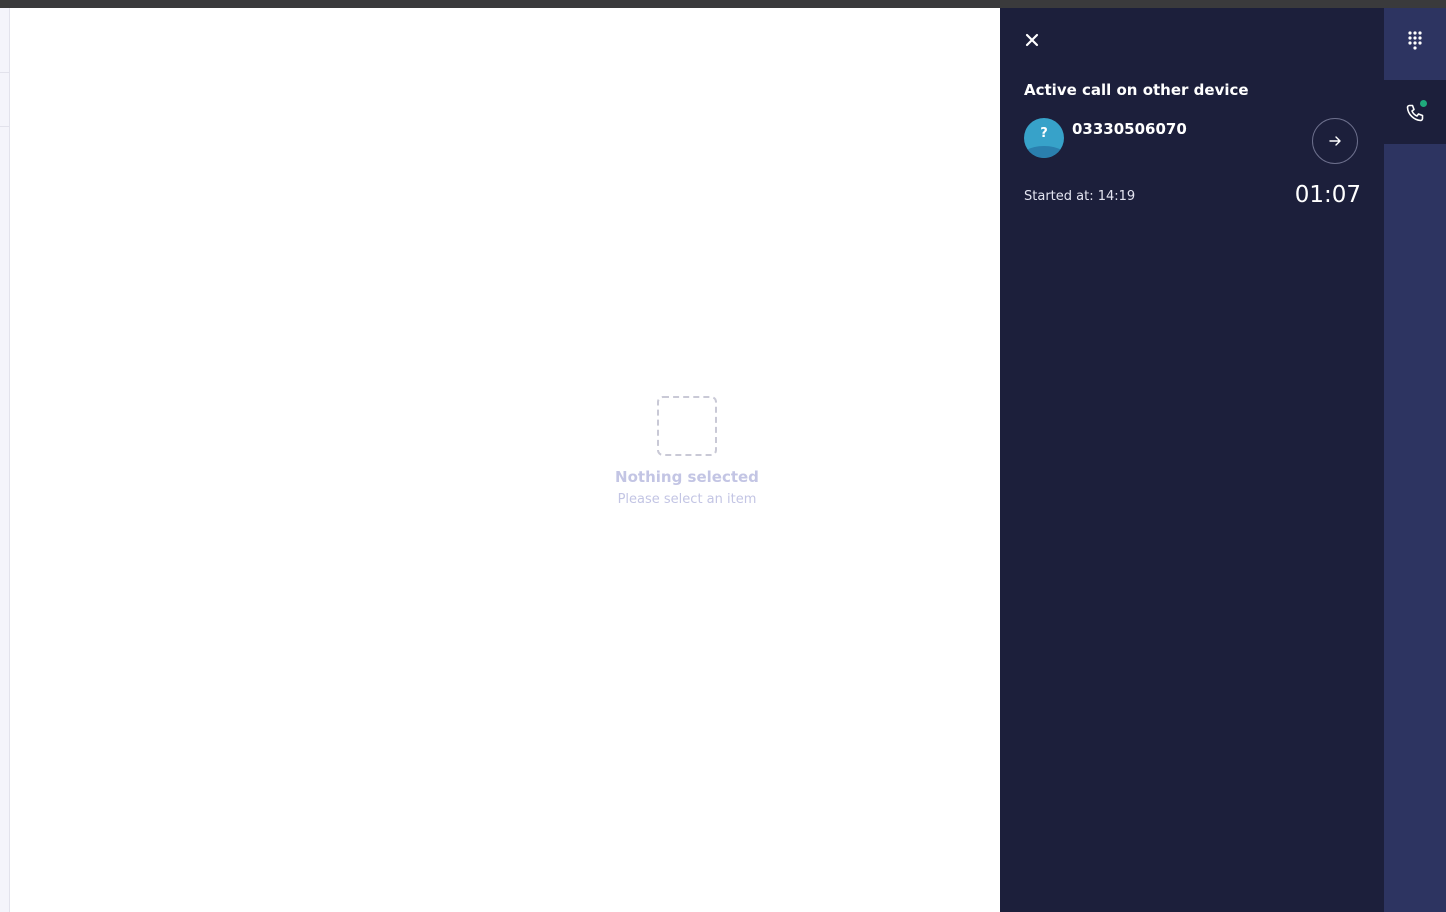 This screenshot has height=912, width=1446. Describe the element at coordinates (1044, 152) in the screenshot. I see `avatar-wave` at that location.